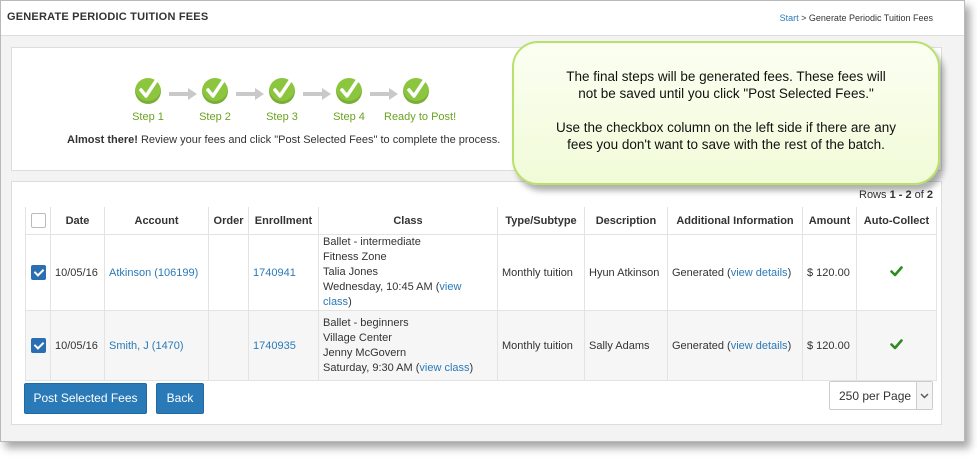 Image resolution: width=977 pixels, height=462 pixels. What do you see at coordinates (789, 18) in the screenshot?
I see `breadcrumb-start-link: Start` at bounding box center [789, 18].